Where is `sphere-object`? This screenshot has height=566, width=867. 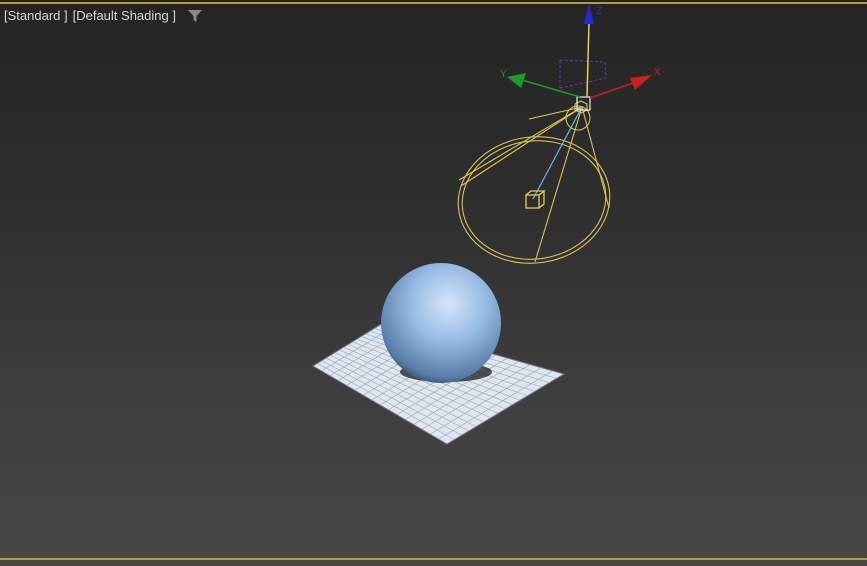
sphere-object is located at coordinates (441, 323).